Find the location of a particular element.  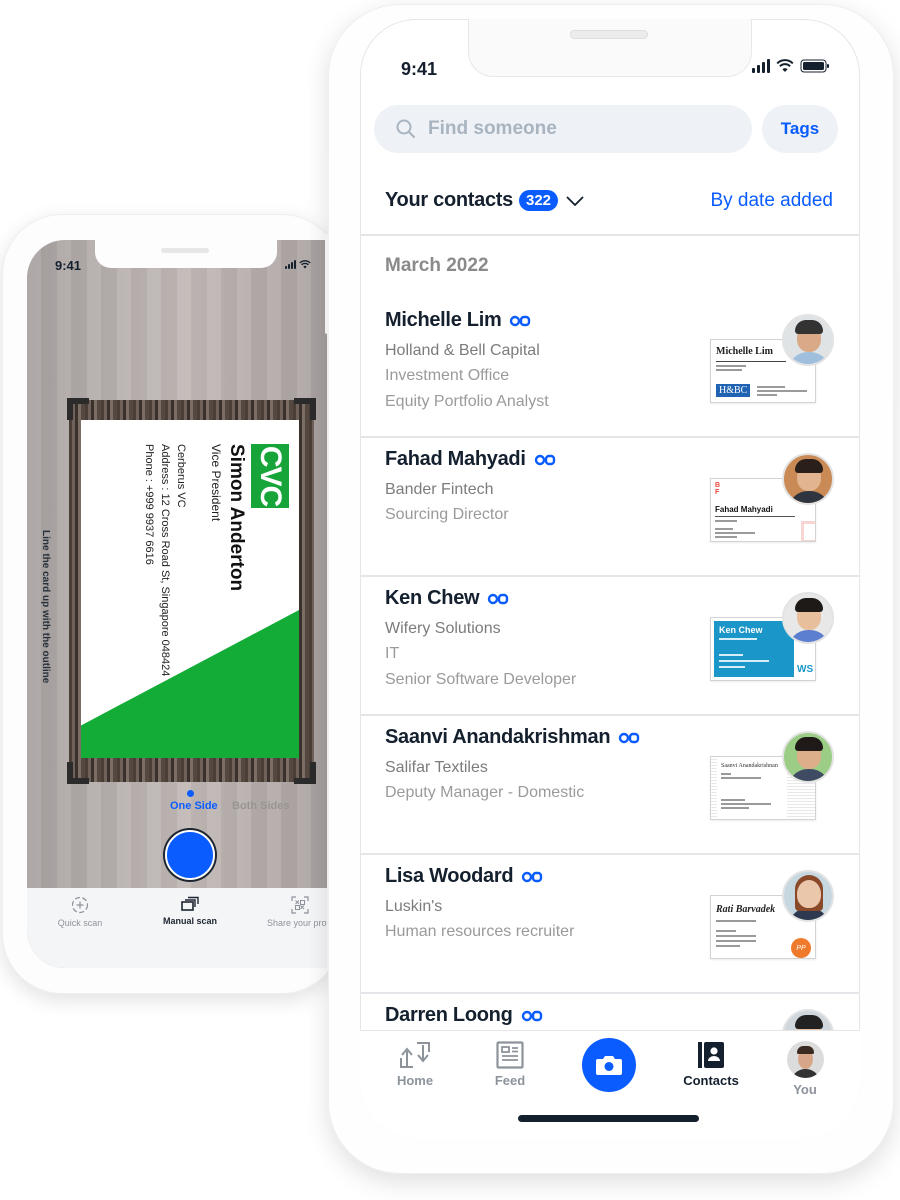

nav-label: Contacts is located at coordinates (711, 1080).